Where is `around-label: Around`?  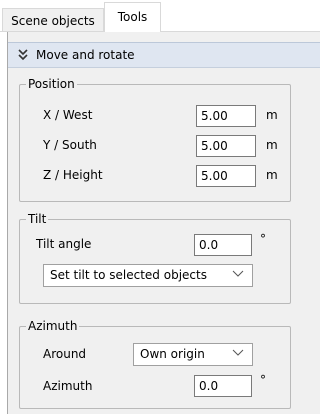
around-label: Around is located at coordinates (65, 354).